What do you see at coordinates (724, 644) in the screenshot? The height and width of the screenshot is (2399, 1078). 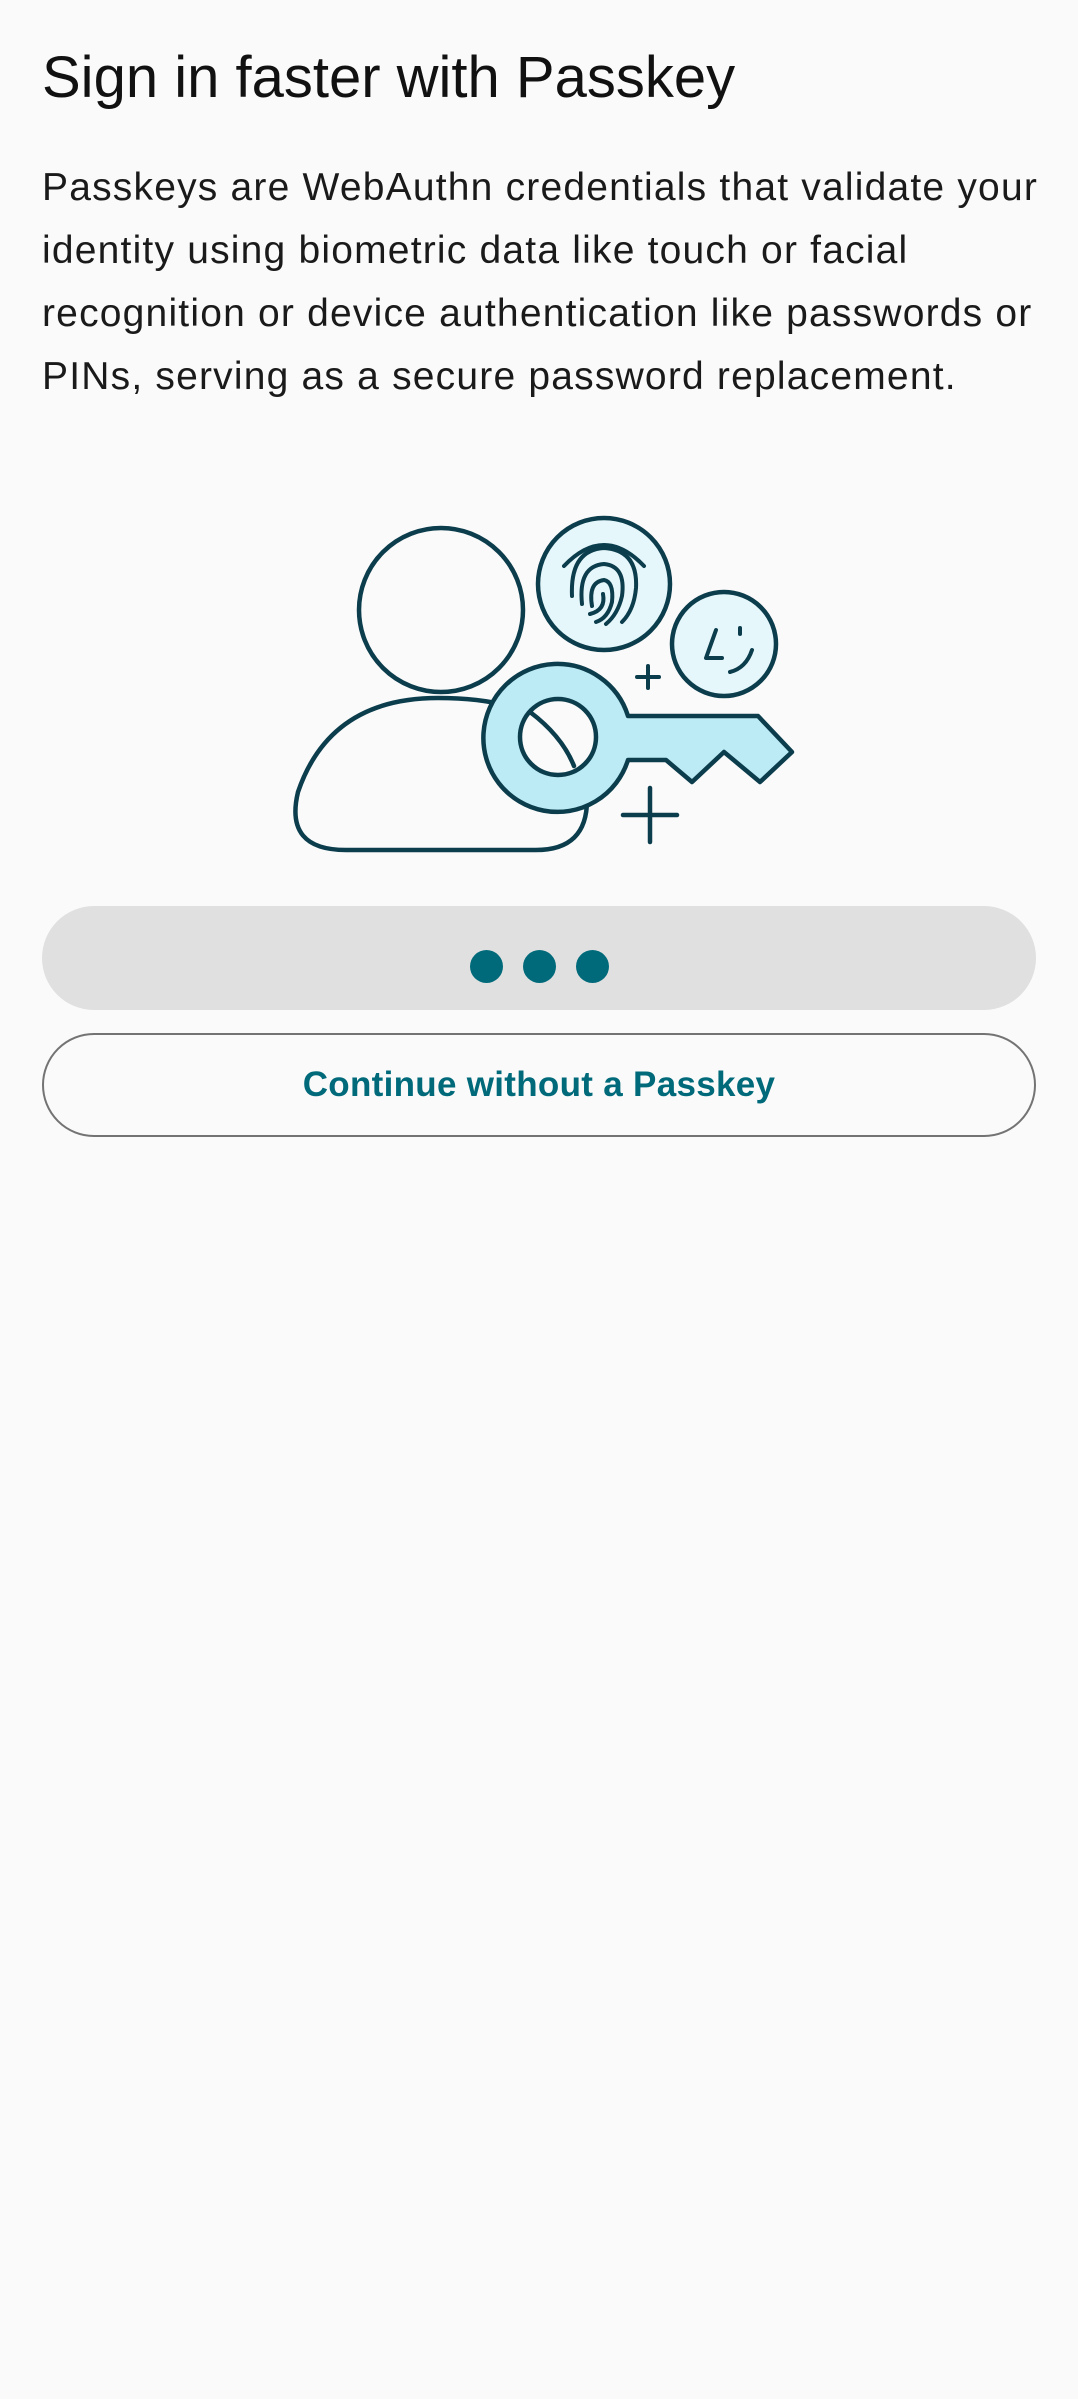 I see `face-icon` at bounding box center [724, 644].